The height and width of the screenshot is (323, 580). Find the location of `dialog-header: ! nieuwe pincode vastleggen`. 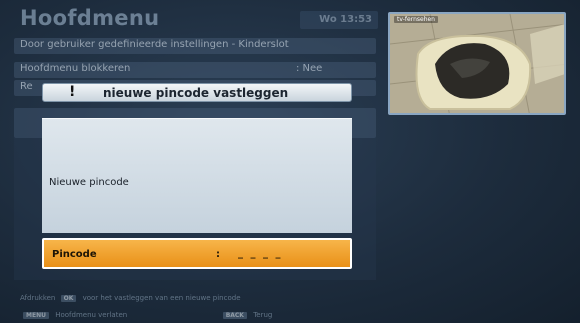

dialog-header: ! nieuwe pincode vastleggen is located at coordinates (197, 92).